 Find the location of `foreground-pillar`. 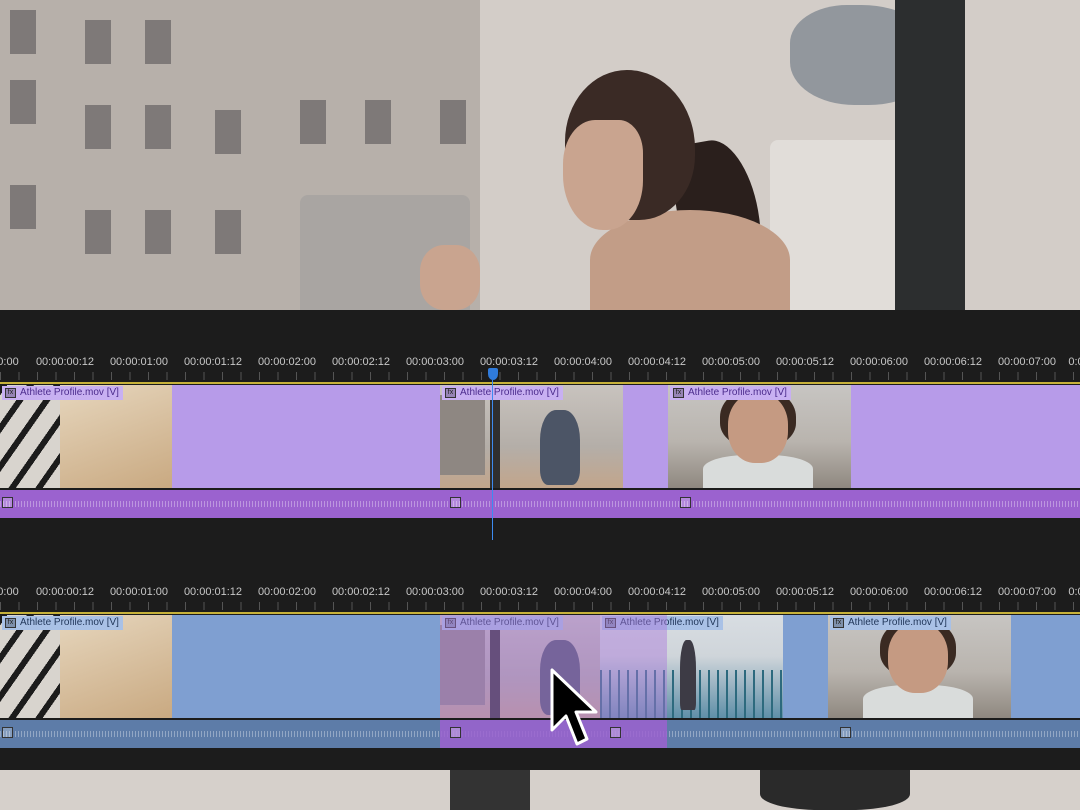

foreground-pillar is located at coordinates (930, 155).